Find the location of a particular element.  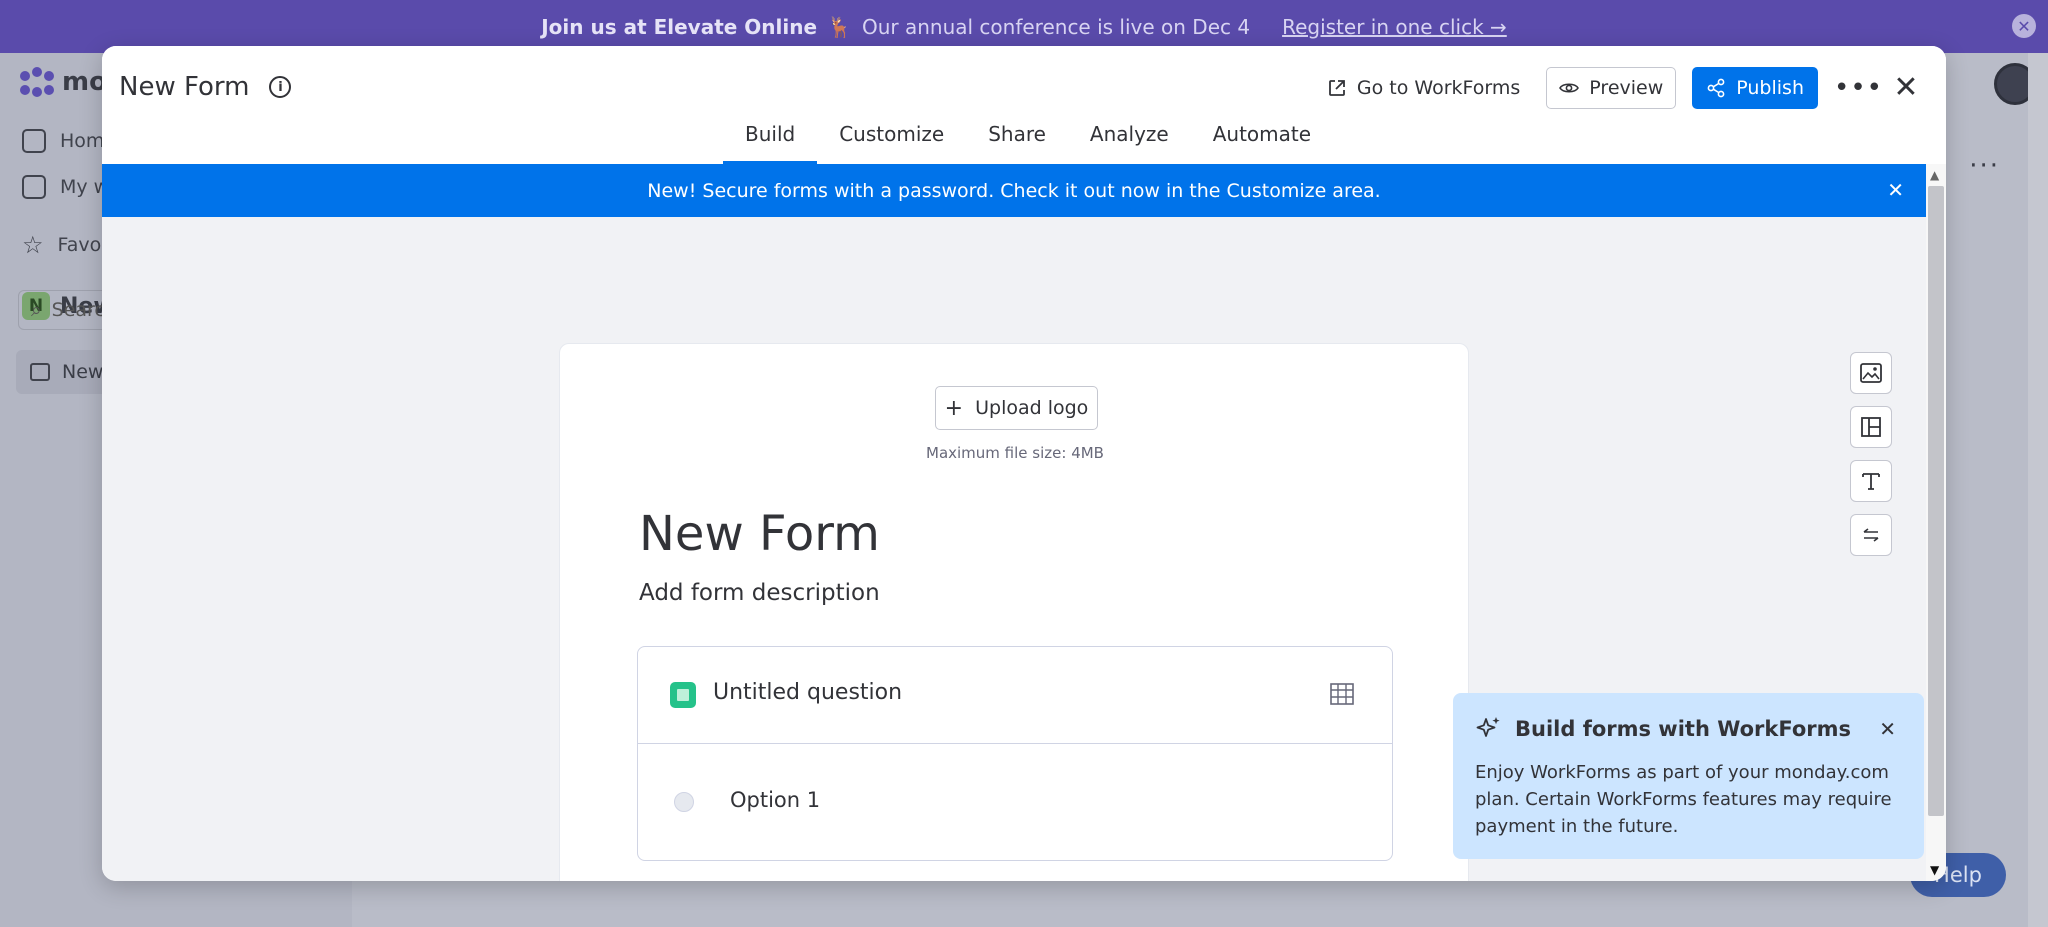

question-block: Untitled question Option 1 is located at coordinates (1015, 753).